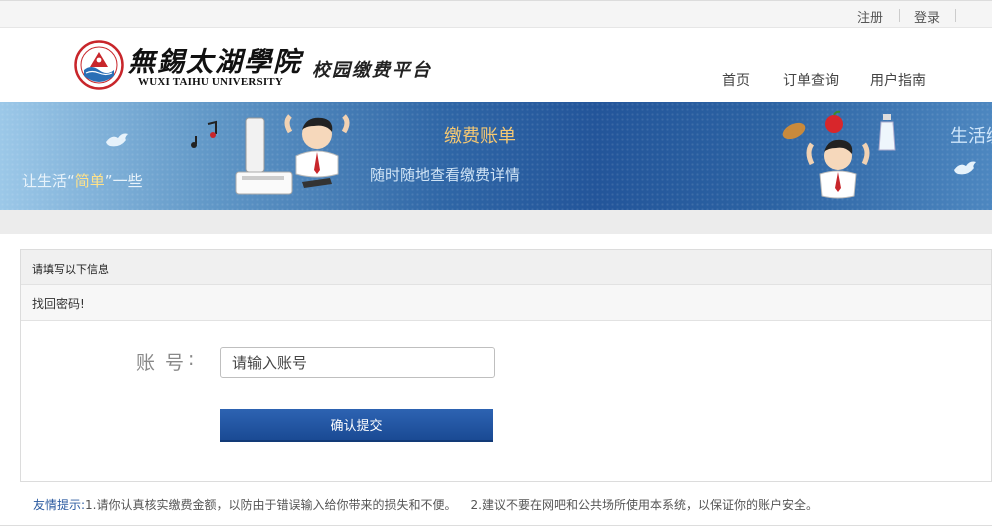 The width and height of the screenshot is (992, 529). Describe the element at coordinates (736, 80) in the screenshot. I see `nav-home: 首页` at that location.